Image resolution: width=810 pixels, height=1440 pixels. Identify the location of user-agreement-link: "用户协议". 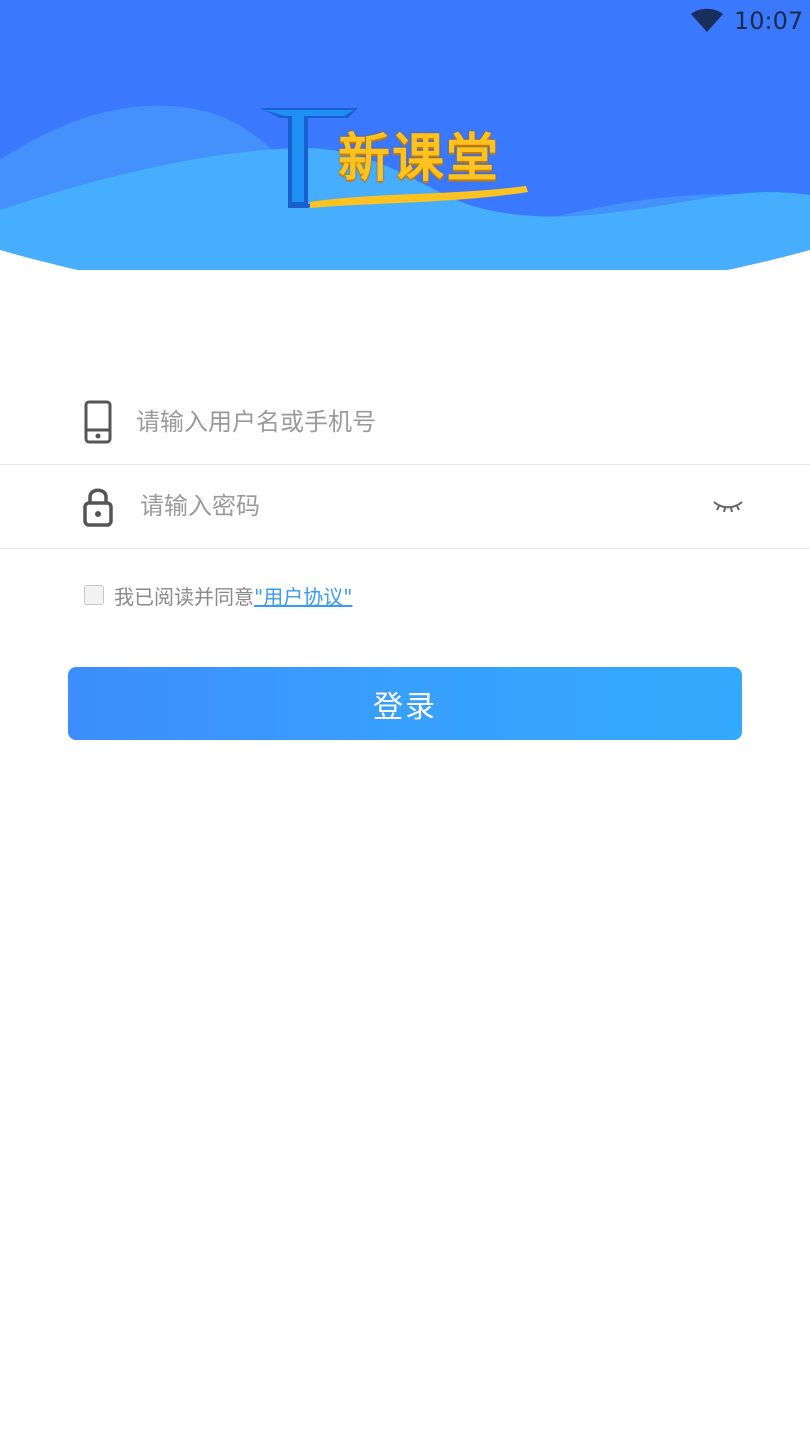
(303, 595).